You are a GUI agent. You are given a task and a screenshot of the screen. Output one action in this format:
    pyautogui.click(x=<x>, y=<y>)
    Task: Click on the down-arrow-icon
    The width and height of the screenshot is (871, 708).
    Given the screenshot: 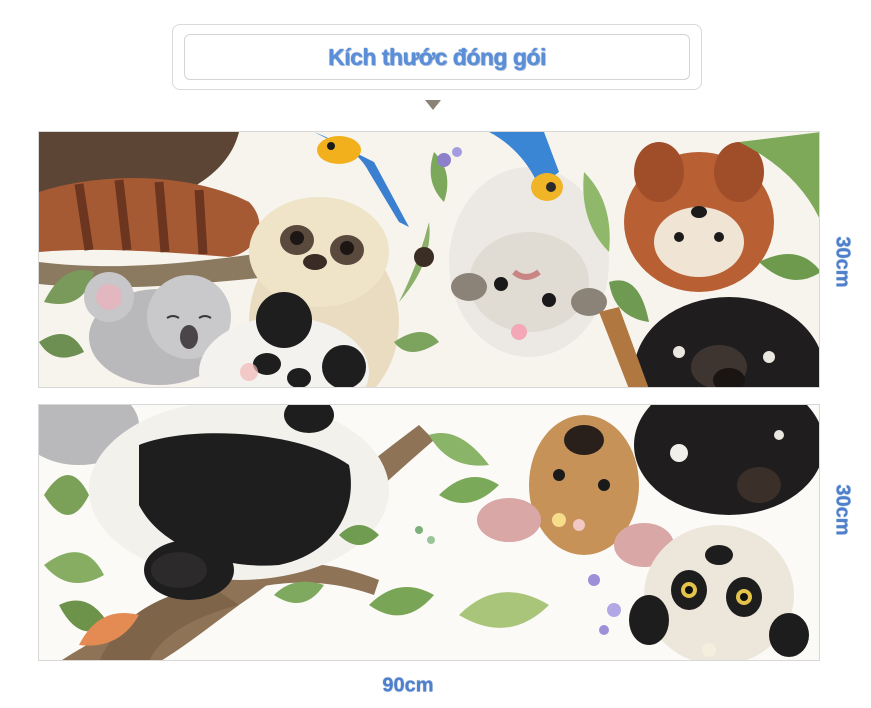 What is the action you would take?
    pyautogui.click(x=433, y=105)
    